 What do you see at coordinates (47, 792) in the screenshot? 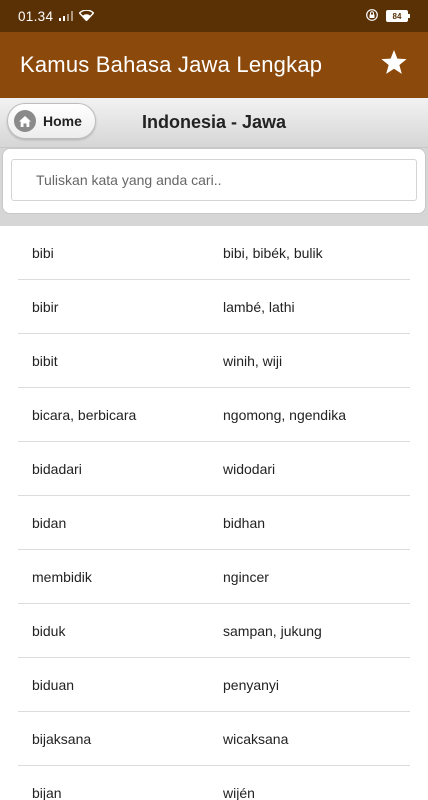
I see `entry-word: bijan` at bounding box center [47, 792].